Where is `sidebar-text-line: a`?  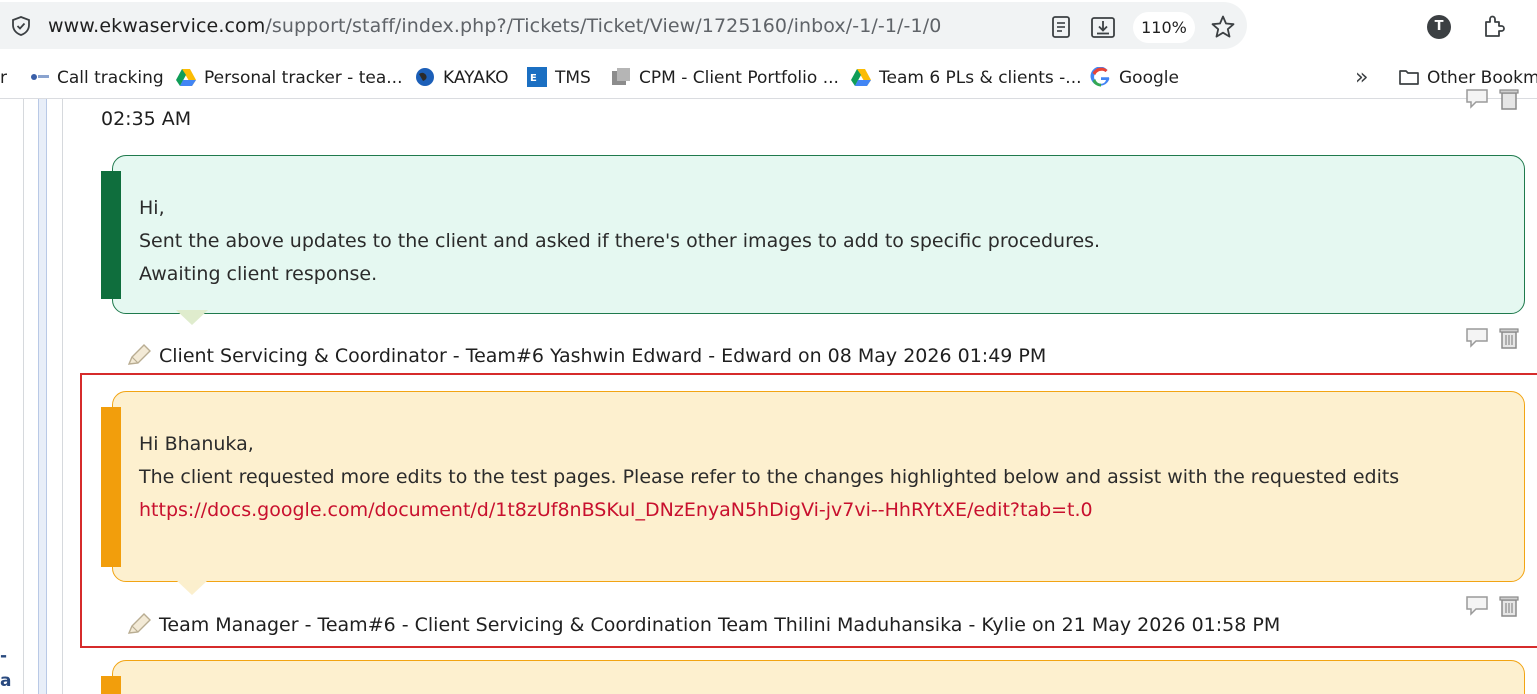
sidebar-text-line: a is located at coordinates (6, 681).